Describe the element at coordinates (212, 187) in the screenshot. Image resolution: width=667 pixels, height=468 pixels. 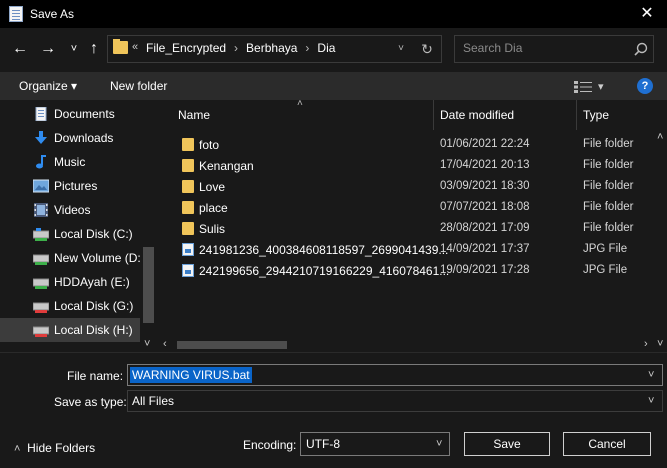
I see `file-name: Love` at that location.